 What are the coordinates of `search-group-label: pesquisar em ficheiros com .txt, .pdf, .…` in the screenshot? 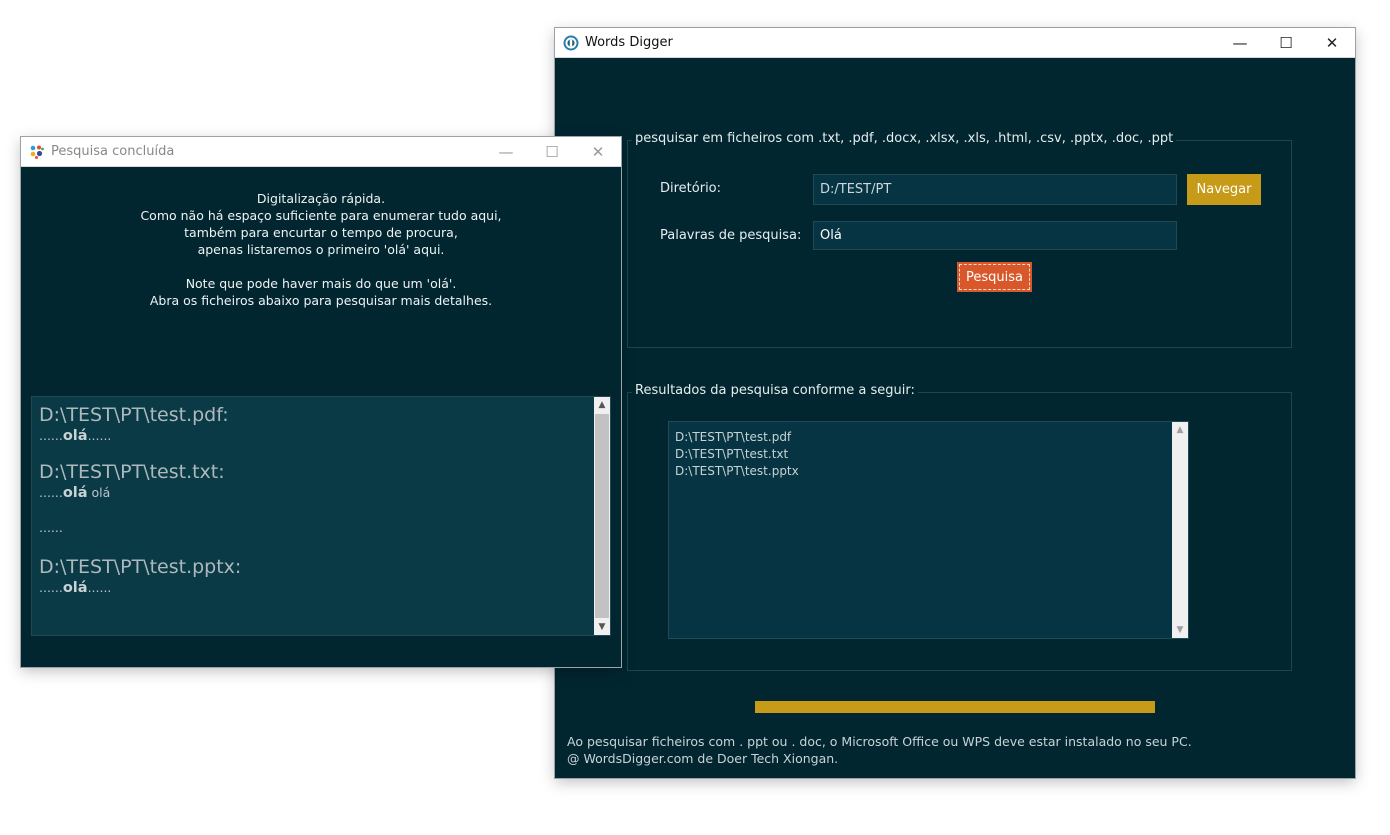 It's located at (904, 138).